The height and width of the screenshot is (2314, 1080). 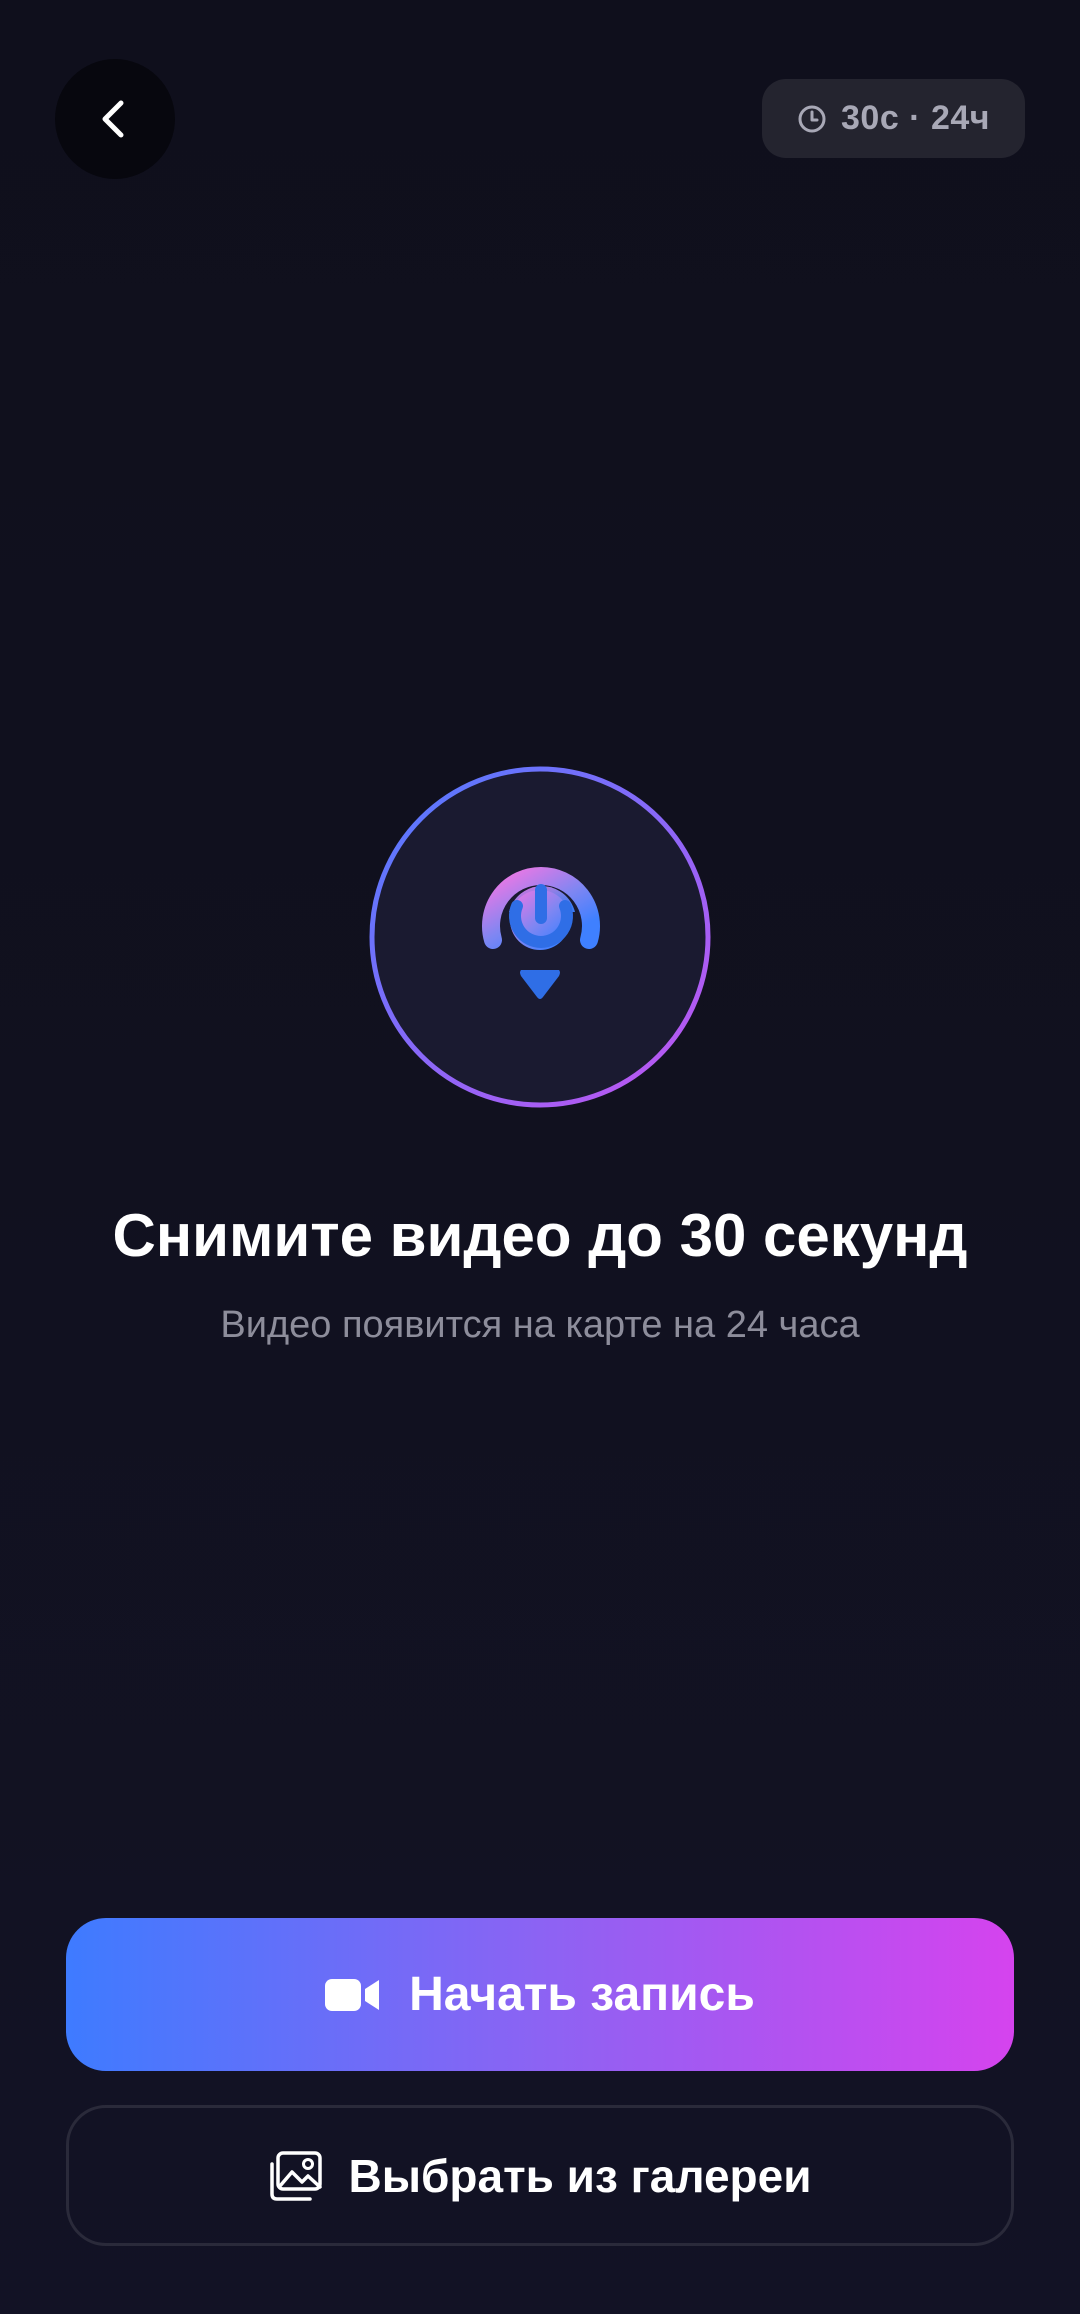 I want to click on clock-icon, so click(x=812, y=118).